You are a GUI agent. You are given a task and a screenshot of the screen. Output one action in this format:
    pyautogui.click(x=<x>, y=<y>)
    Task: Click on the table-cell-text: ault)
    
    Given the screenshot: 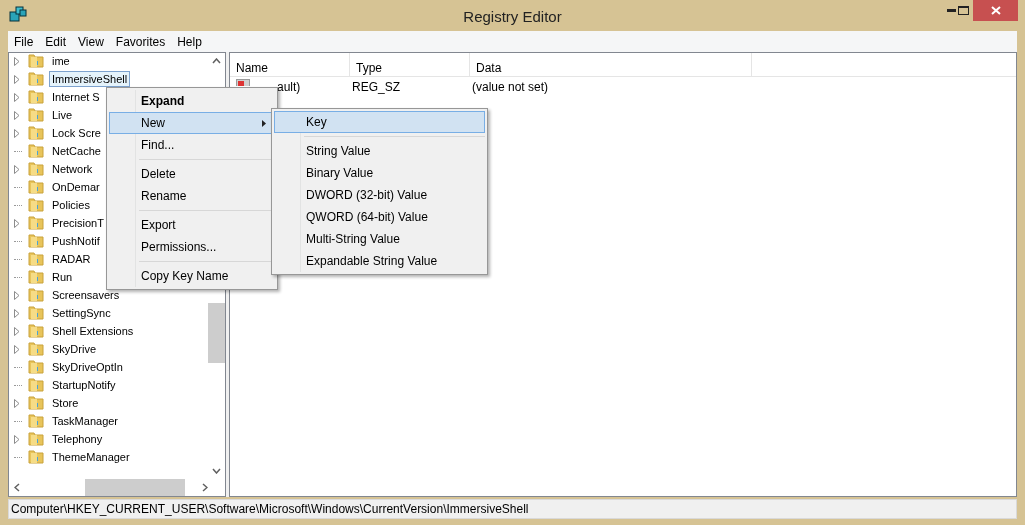 What is the action you would take?
    pyautogui.click(x=289, y=87)
    